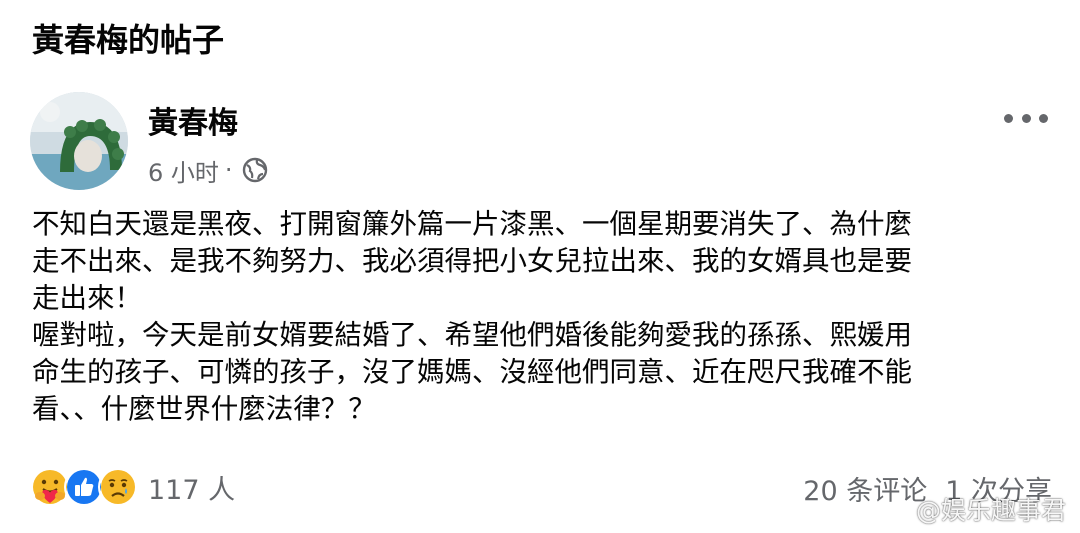  I want to click on post-timestamp: 6 小时, so click(183, 170).